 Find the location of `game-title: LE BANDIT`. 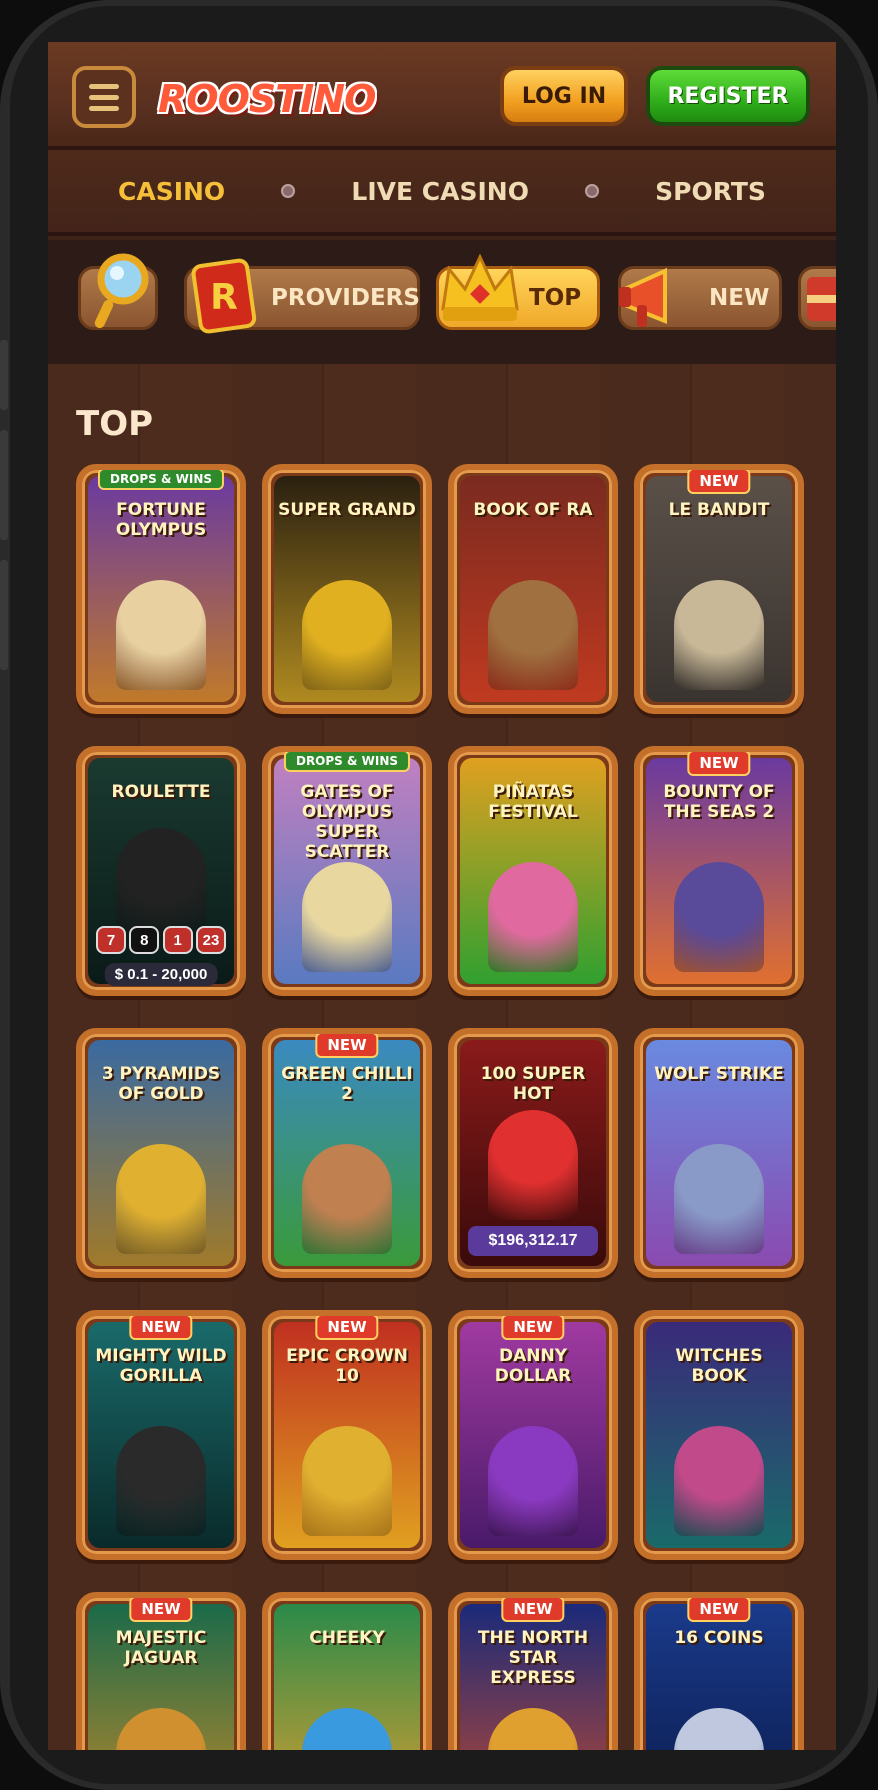

game-title: LE BANDIT is located at coordinates (719, 510).